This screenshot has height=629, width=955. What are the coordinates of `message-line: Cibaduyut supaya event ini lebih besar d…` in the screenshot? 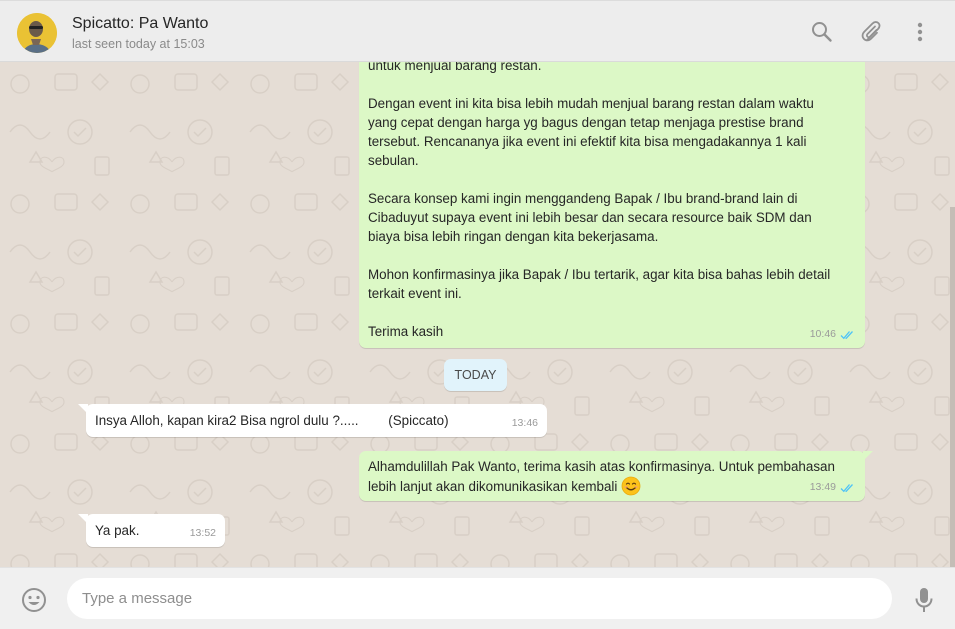 It's located at (590, 217).